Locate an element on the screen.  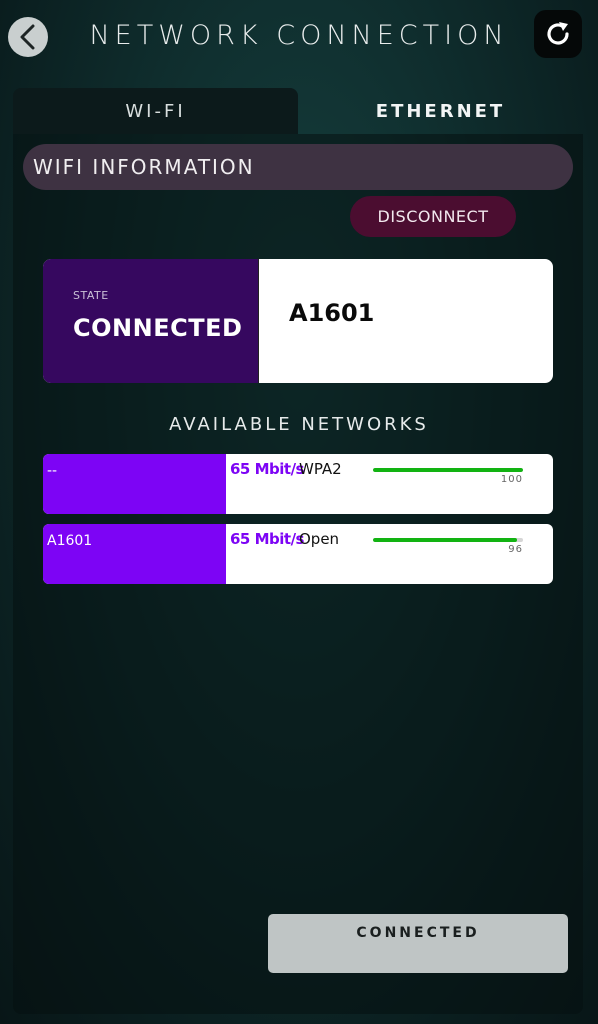
refresh-button is located at coordinates (558, 34).